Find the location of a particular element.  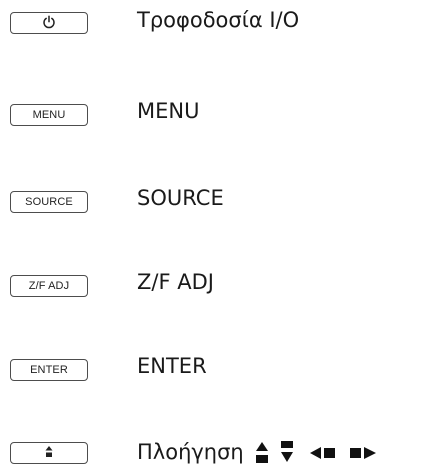

legend-row-navigation: Πλοήγηση is located at coordinates (212, 450).